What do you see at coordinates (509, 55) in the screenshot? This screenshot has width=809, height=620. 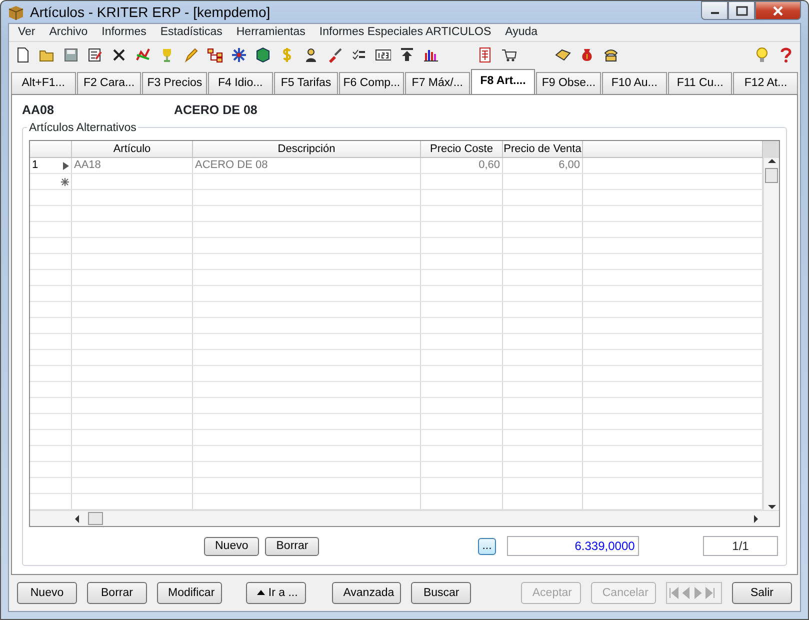 I see `cart-icon` at bounding box center [509, 55].